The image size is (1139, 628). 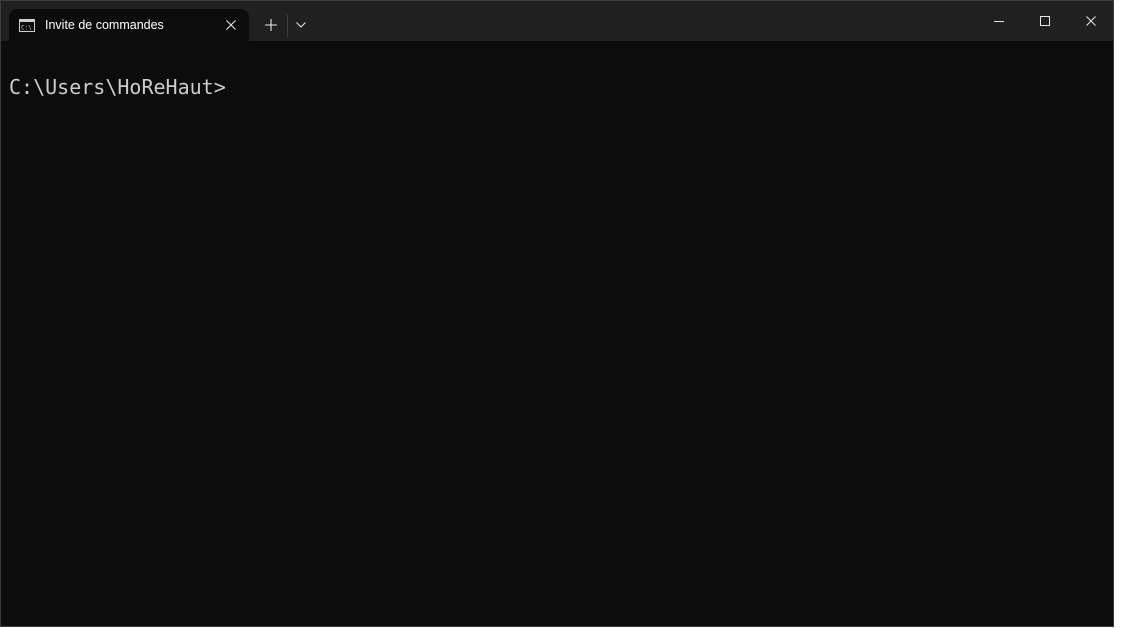 I want to click on close-window-button, so click(x=1090, y=21).